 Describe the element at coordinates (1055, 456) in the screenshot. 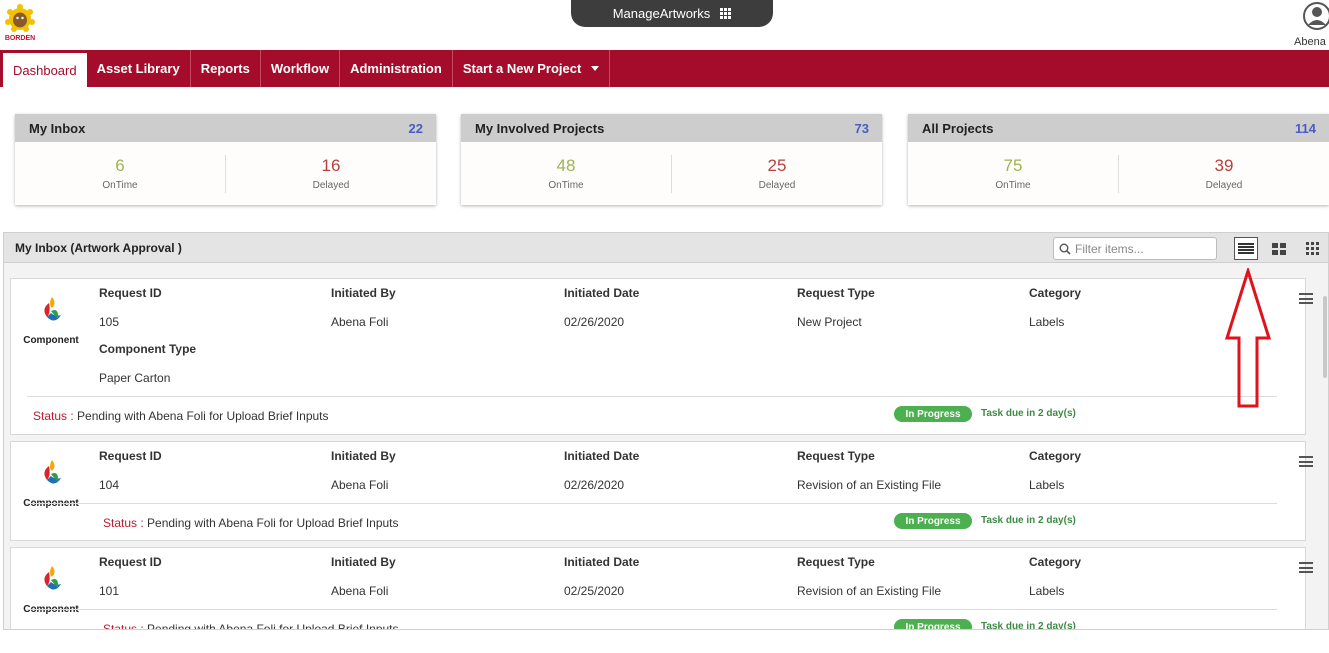

I see `category-label: Category` at that location.